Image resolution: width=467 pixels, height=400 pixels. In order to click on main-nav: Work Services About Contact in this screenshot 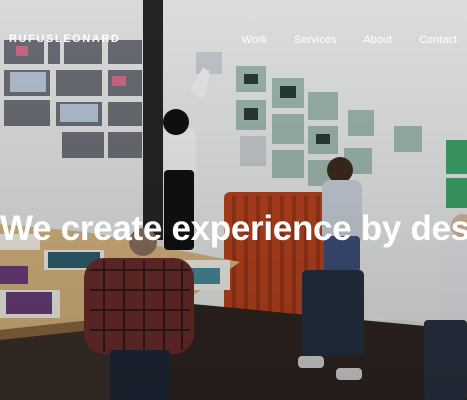, I will do `click(349, 40)`.